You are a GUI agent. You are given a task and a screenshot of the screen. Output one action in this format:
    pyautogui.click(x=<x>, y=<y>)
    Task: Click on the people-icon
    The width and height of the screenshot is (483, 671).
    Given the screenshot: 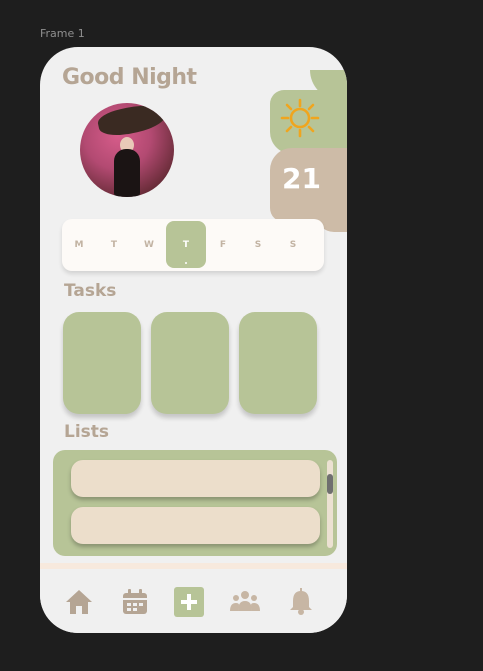 What is the action you would take?
    pyautogui.click(x=245, y=602)
    